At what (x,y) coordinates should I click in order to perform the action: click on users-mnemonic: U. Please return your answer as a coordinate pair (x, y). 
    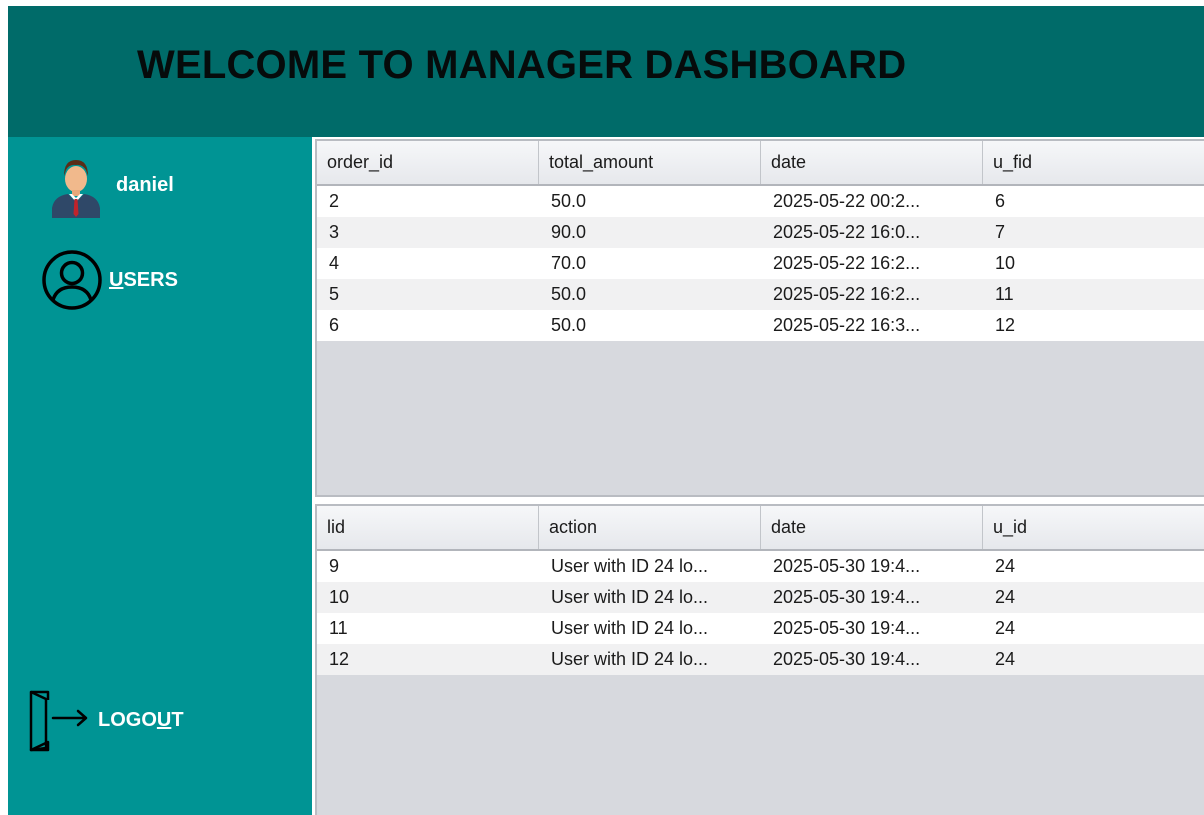
    Looking at the image, I should click on (116, 280).